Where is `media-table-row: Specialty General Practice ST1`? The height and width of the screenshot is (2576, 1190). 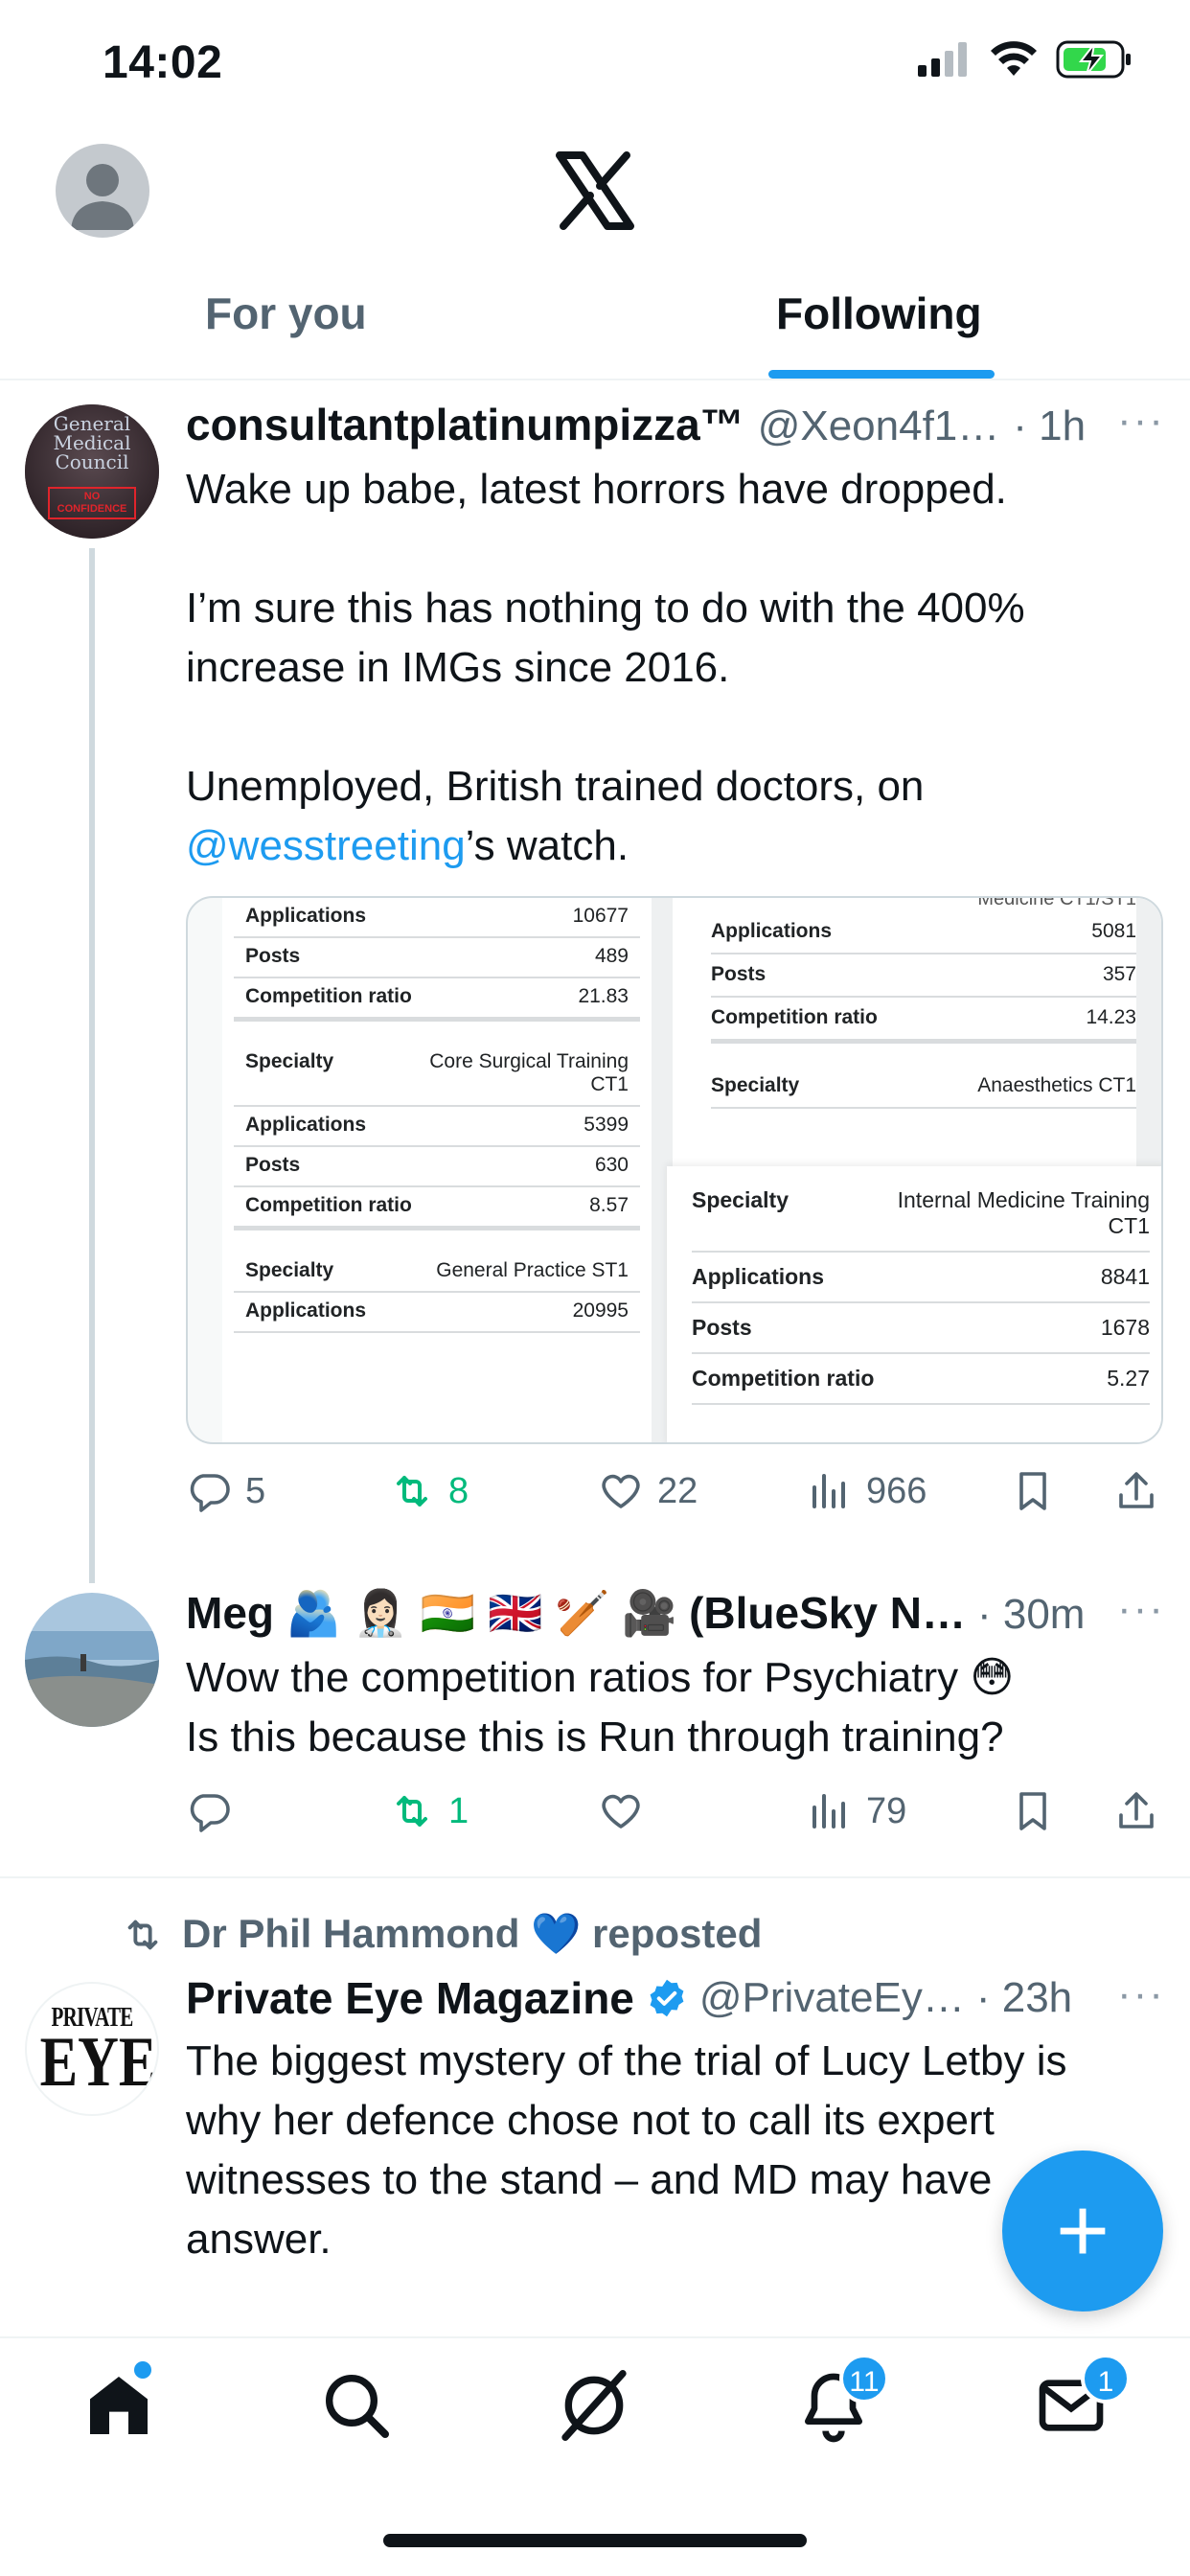 media-table-row: Specialty General Practice ST1 is located at coordinates (437, 1273).